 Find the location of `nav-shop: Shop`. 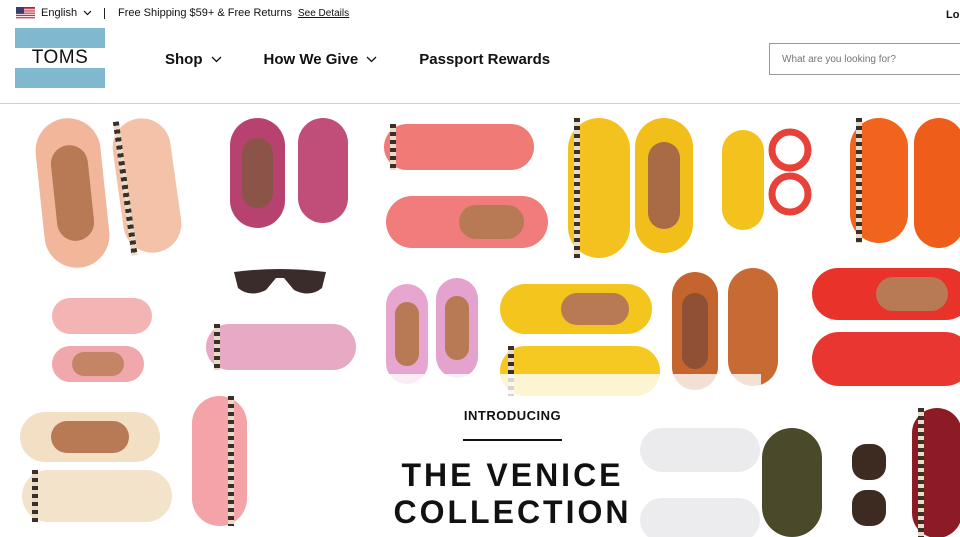

nav-shop: Shop is located at coordinates (193, 59).